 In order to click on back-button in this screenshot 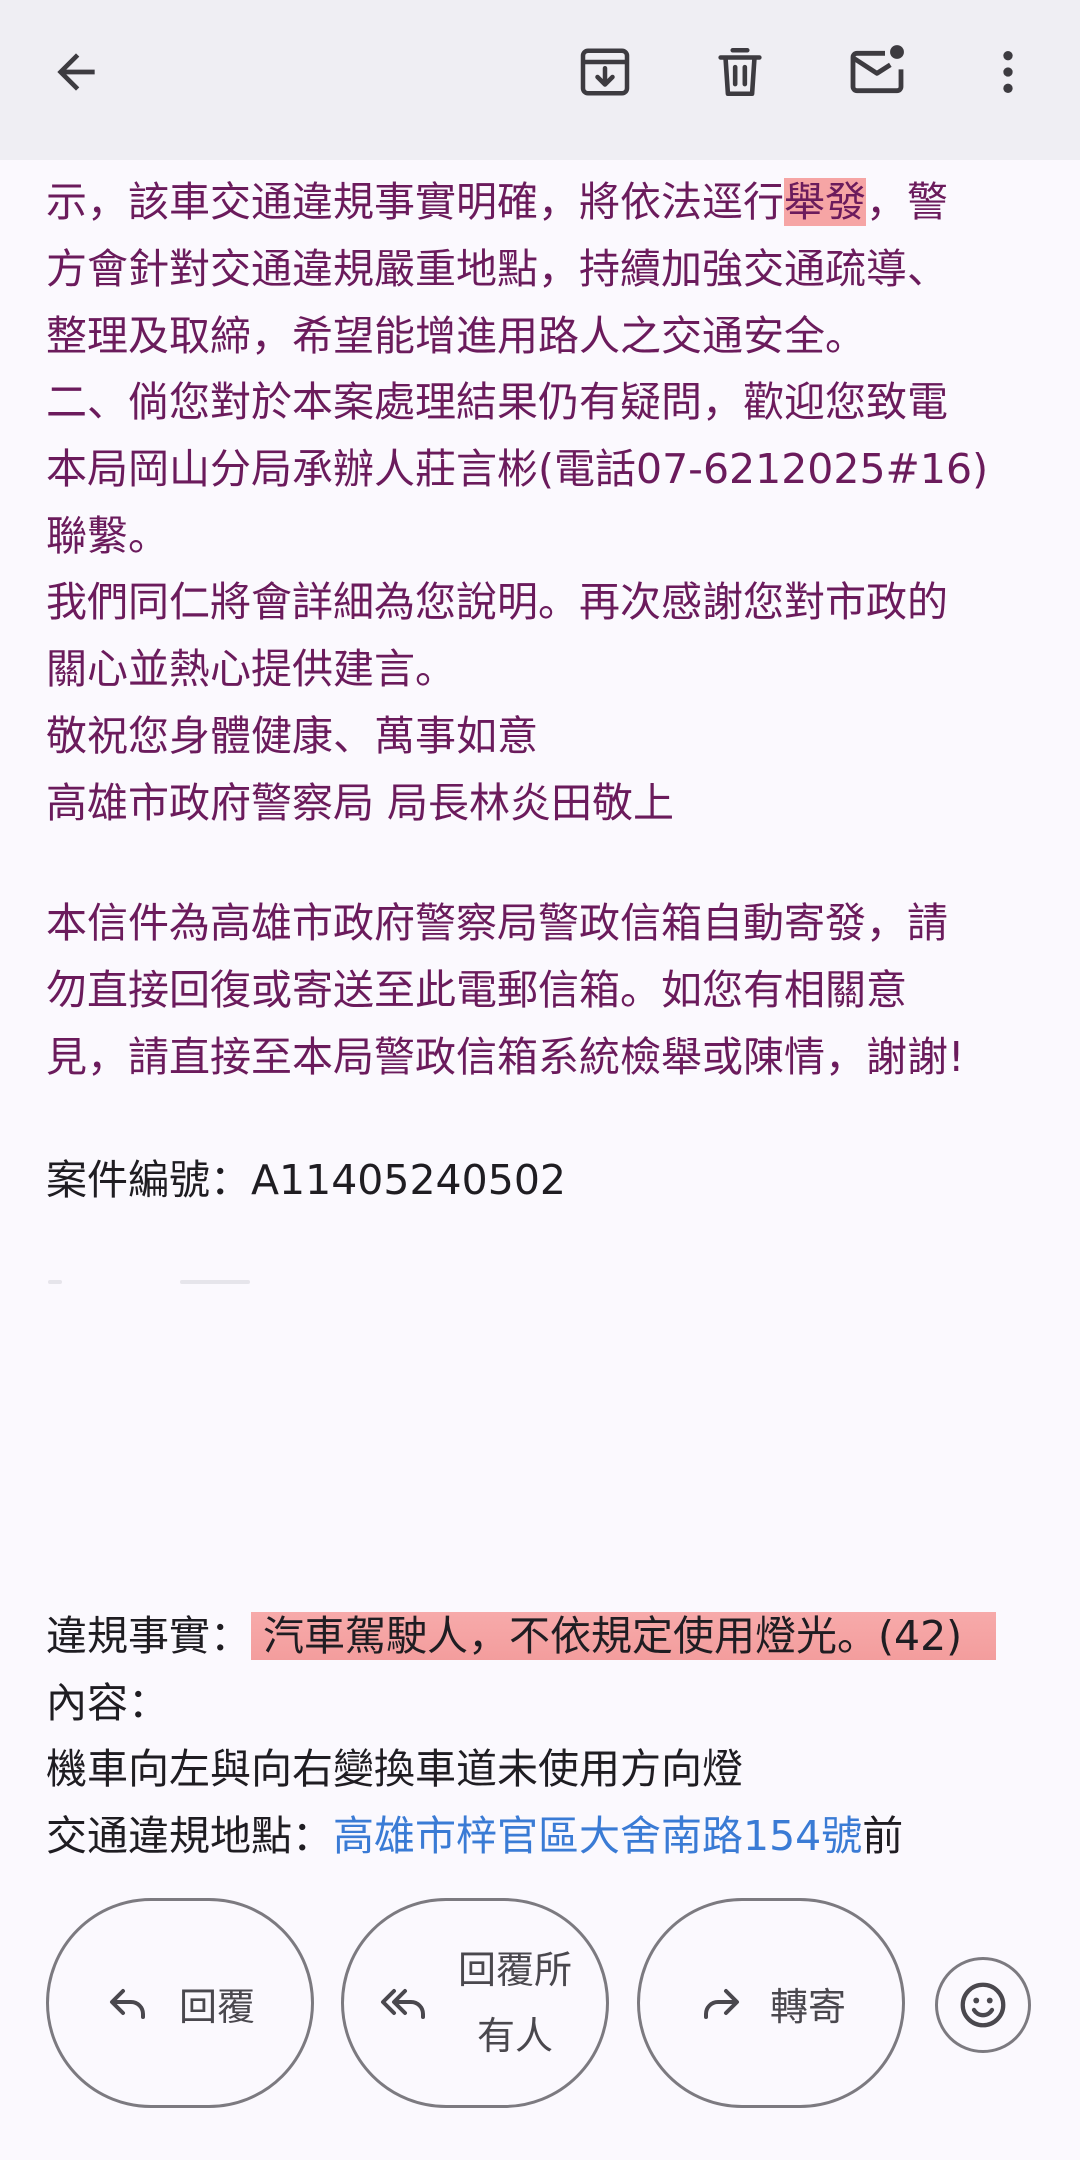, I will do `click(76, 72)`.